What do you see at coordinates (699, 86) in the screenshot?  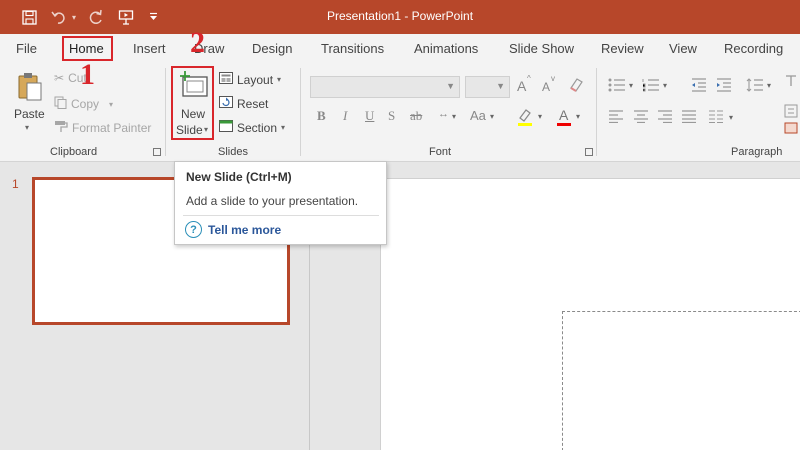 I see `decrease-indent-icon` at bounding box center [699, 86].